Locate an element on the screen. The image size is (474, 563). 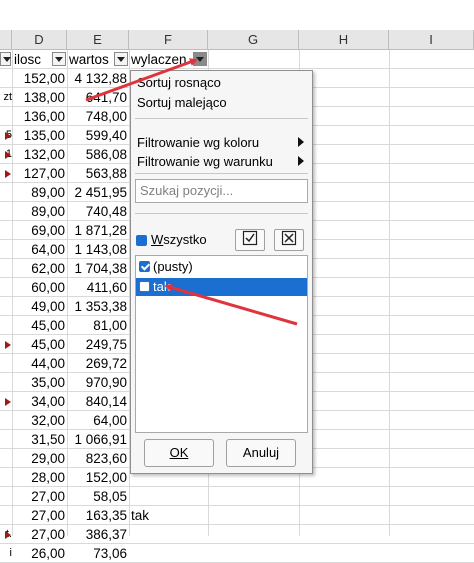
cell-ilosc: 60,00 is located at coordinates (38, 287).